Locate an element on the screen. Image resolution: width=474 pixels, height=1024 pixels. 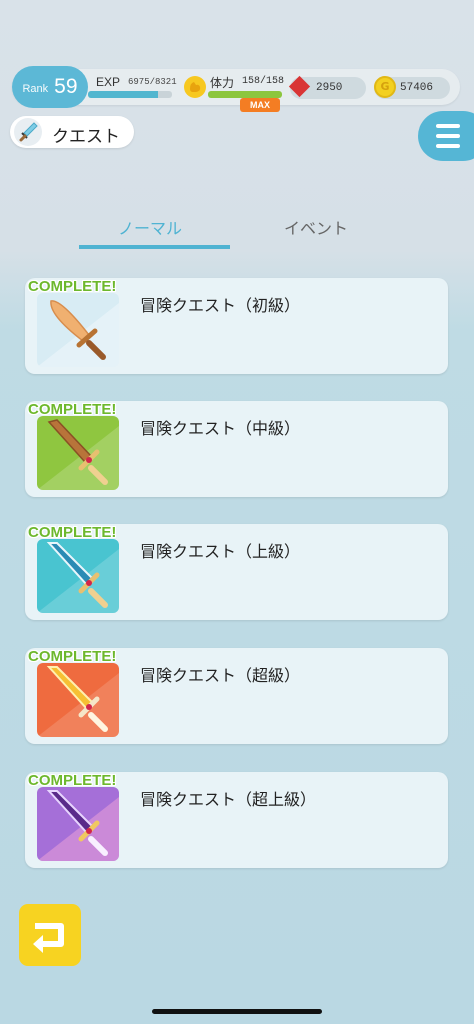
quest-title: 冒険クエスト（中級） is located at coordinates (220, 428).